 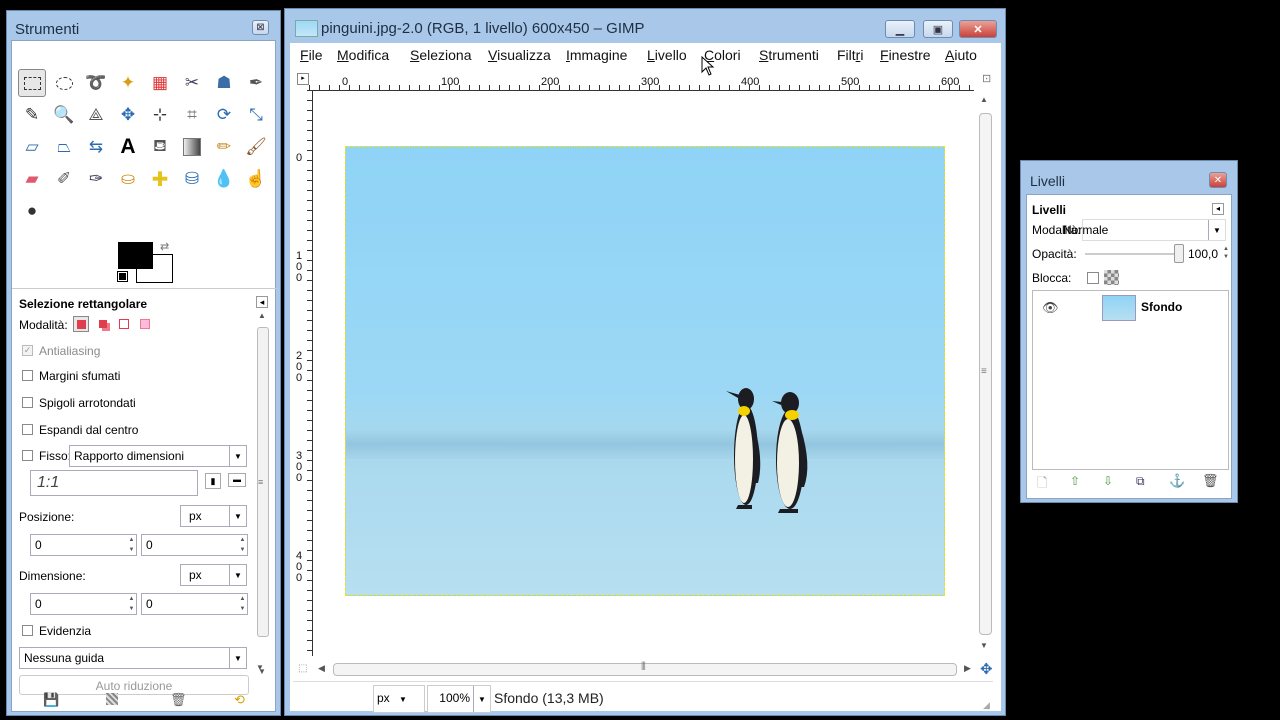 What do you see at coordinates (260, 667) in the screenshot?
I see `panel-scroll-down-icon: ▼` at bounding box center [260, 667].